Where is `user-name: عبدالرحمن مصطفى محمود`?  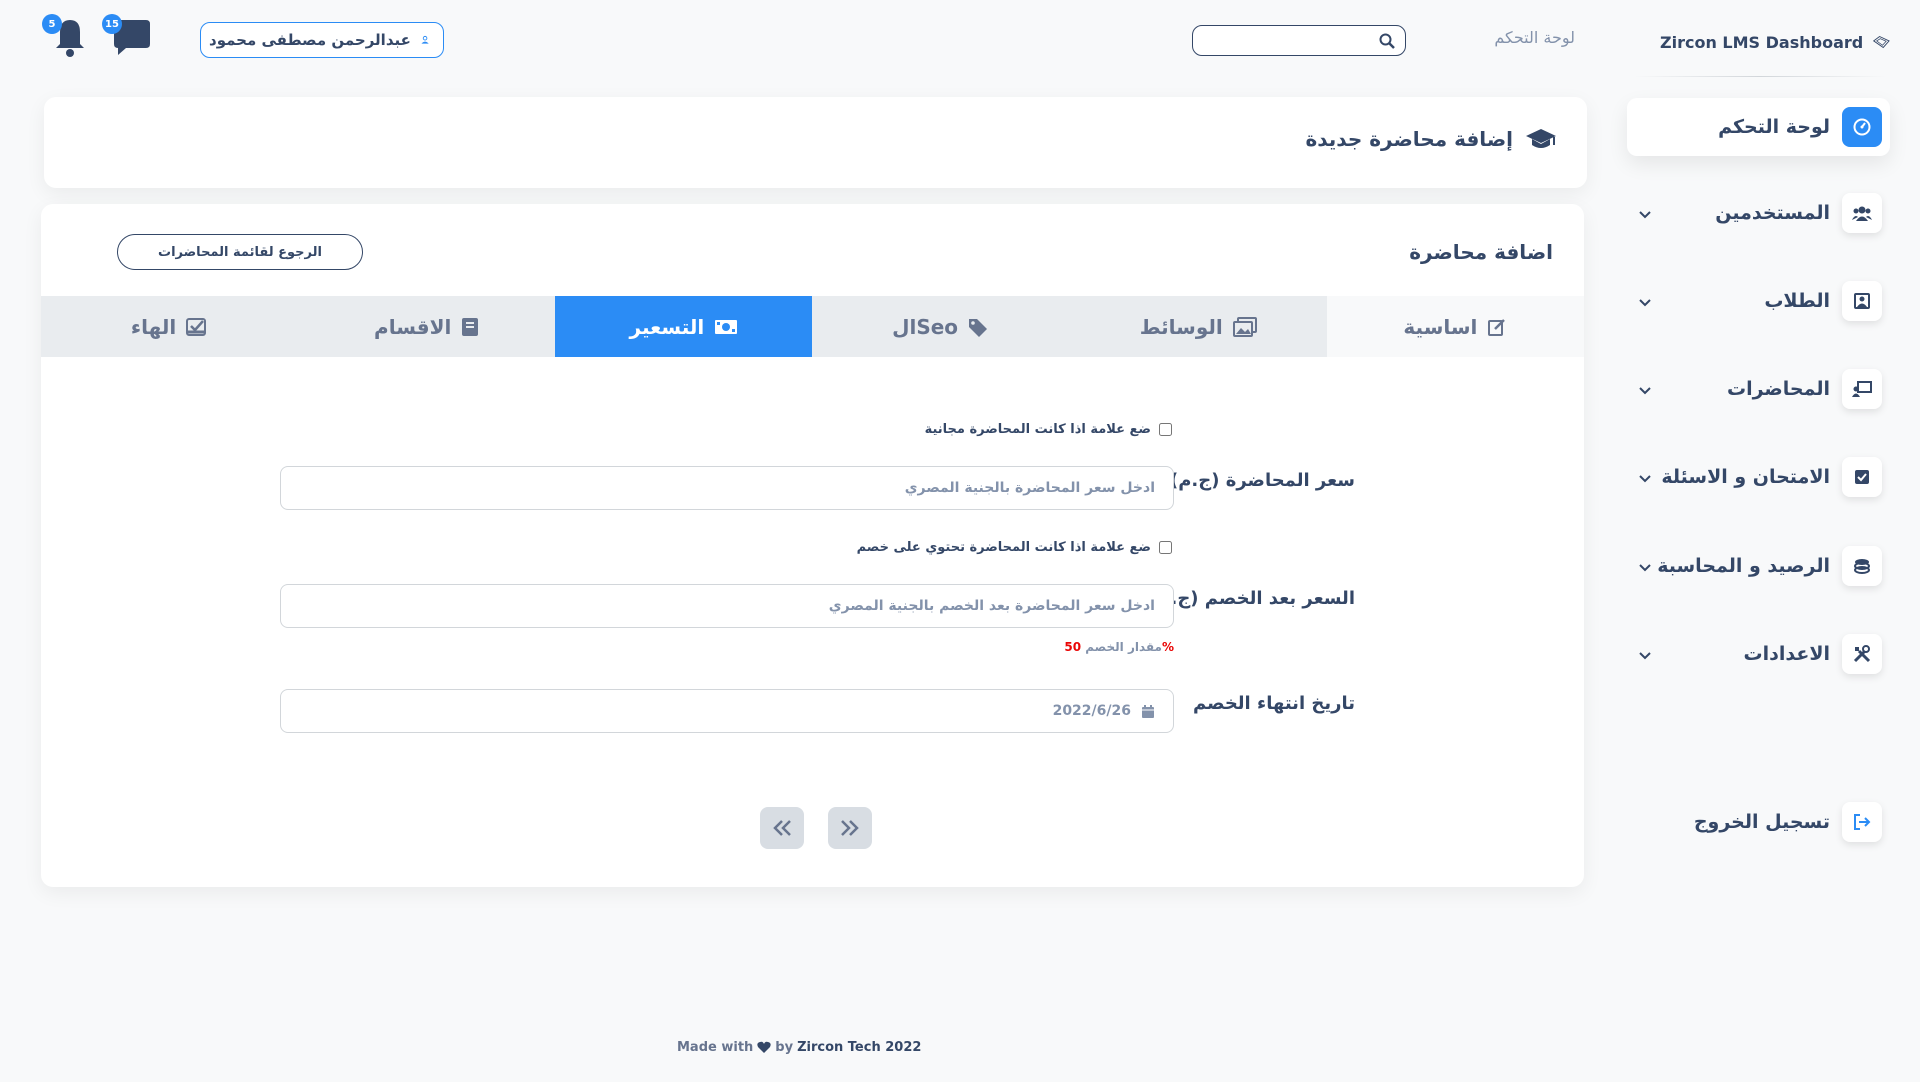 user-name: عبدالرحمن مصطفى محمود is located at coordinates (310, 40).